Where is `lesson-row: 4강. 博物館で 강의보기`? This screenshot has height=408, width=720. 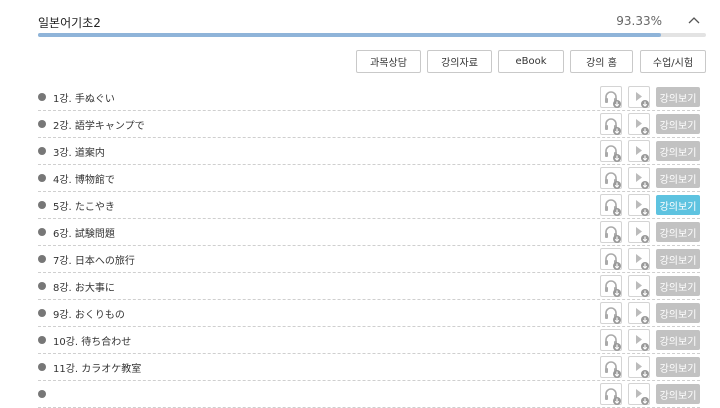 lesson-row: 4강. 博物館で 강의보기 is located at coordinates (369, 178).